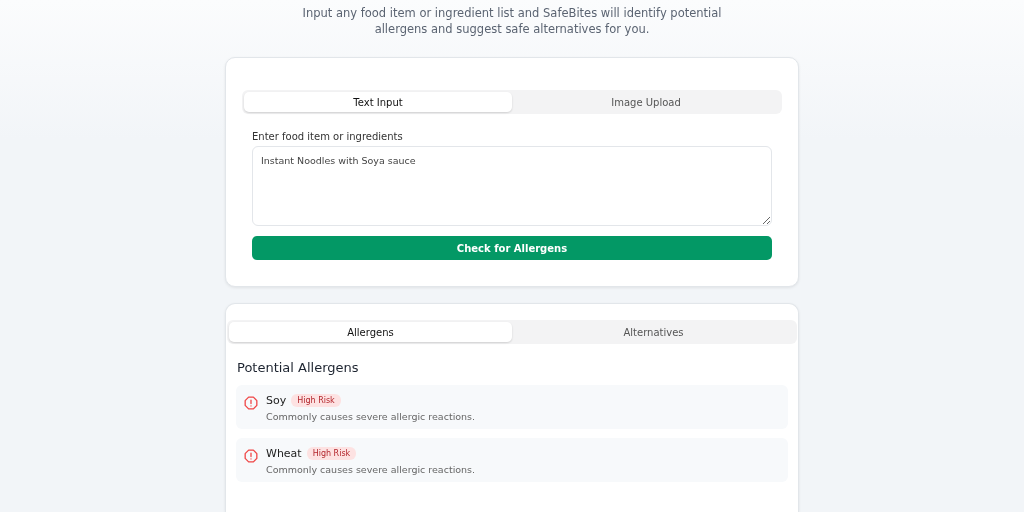 The image size is (1024, 512). Describe the element at coordinates (512, 248) in the screenshot. I see `check-button: Check for Allergens` at that location.